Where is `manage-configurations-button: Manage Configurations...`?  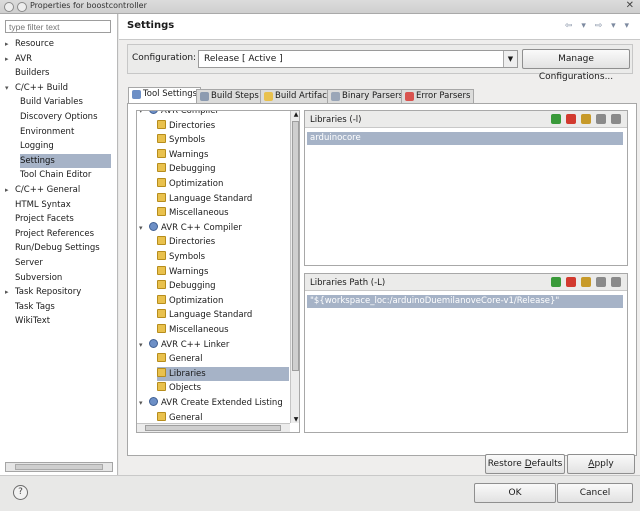 manage-configurations-button: Manage Configurations... is located at coordinates (576, 65).